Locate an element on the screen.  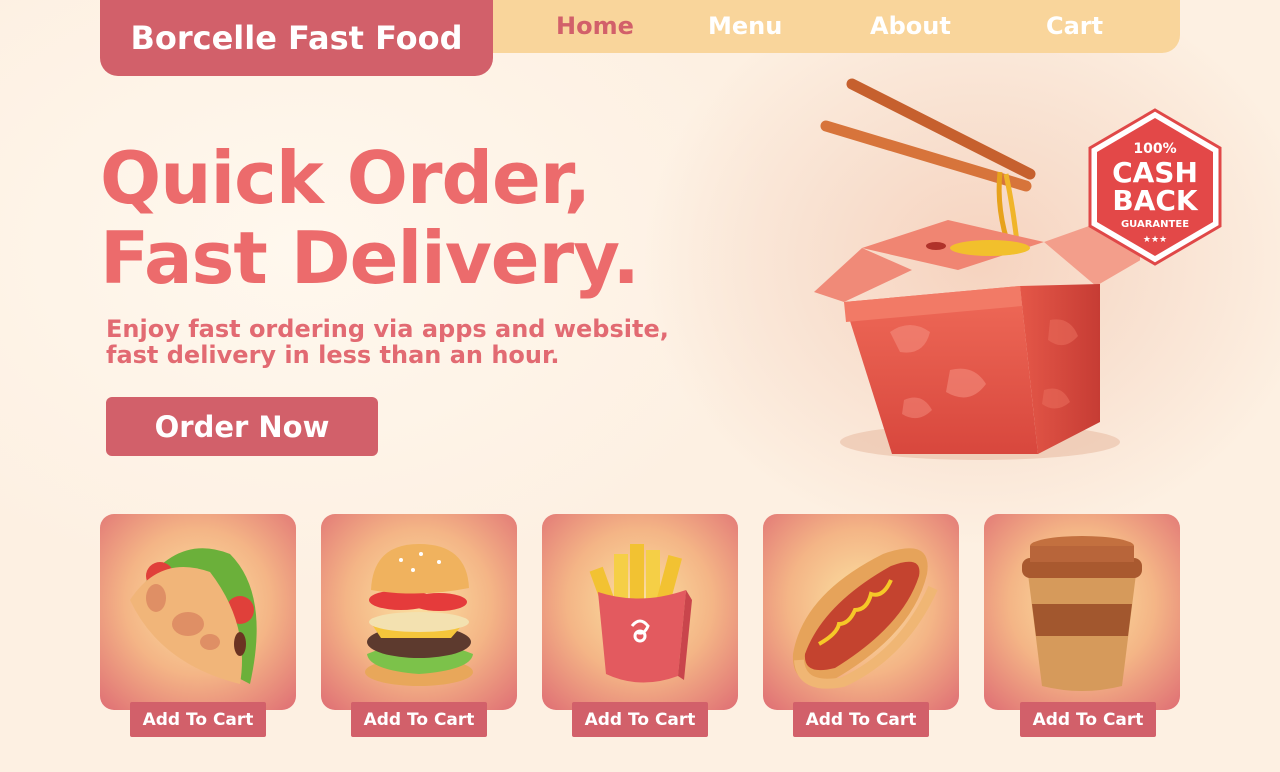
hero-title: Quick Order, Fast Delivery. is located at coordinates (370, 218).